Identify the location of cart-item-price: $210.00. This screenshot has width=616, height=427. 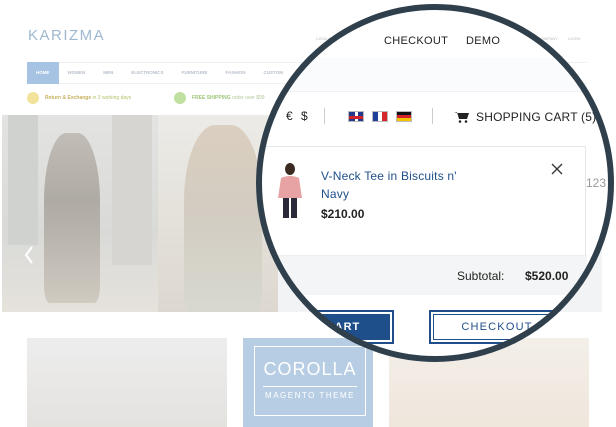
(343, 214).